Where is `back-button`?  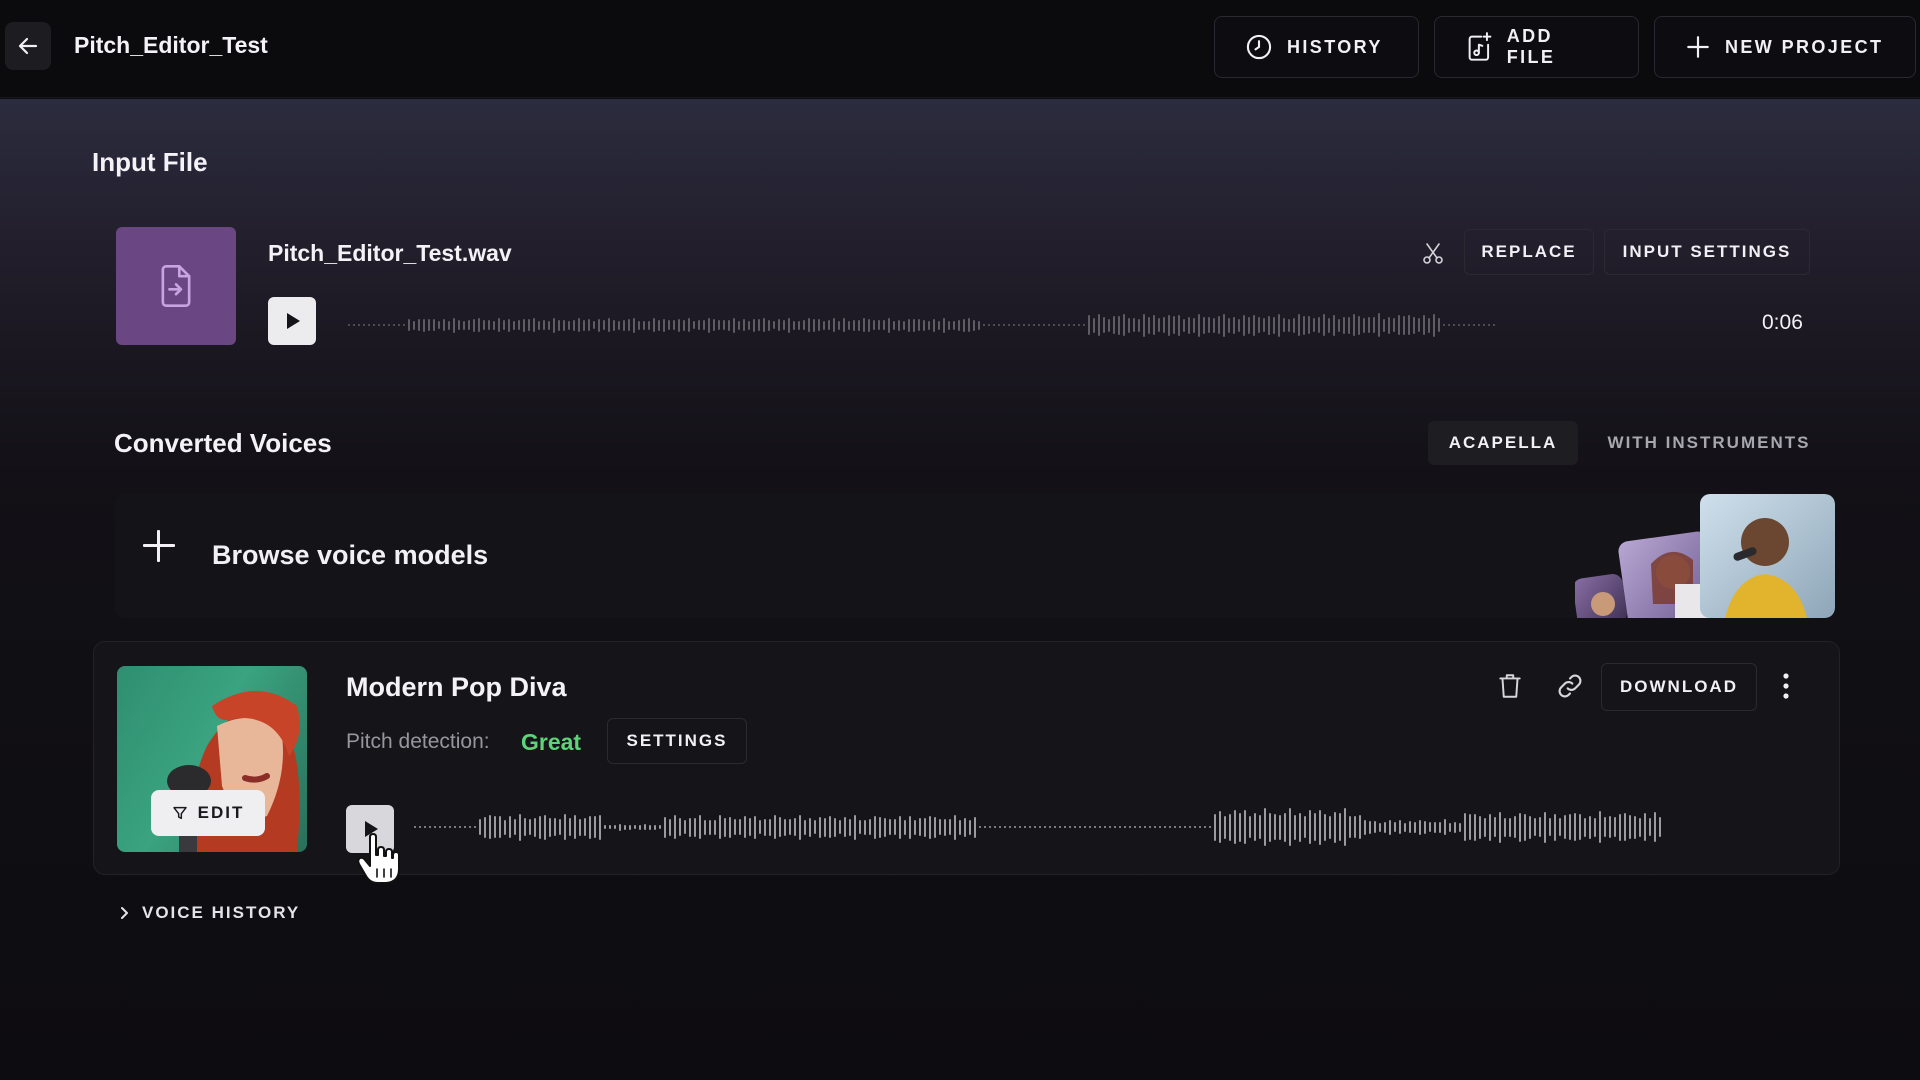 back-button is located at coordinates (28, 46).